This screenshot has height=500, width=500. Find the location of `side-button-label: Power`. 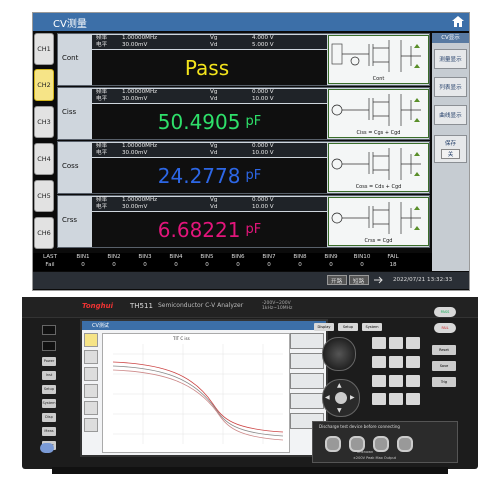

side-button-label: Power is located at coordinates (49, 361).